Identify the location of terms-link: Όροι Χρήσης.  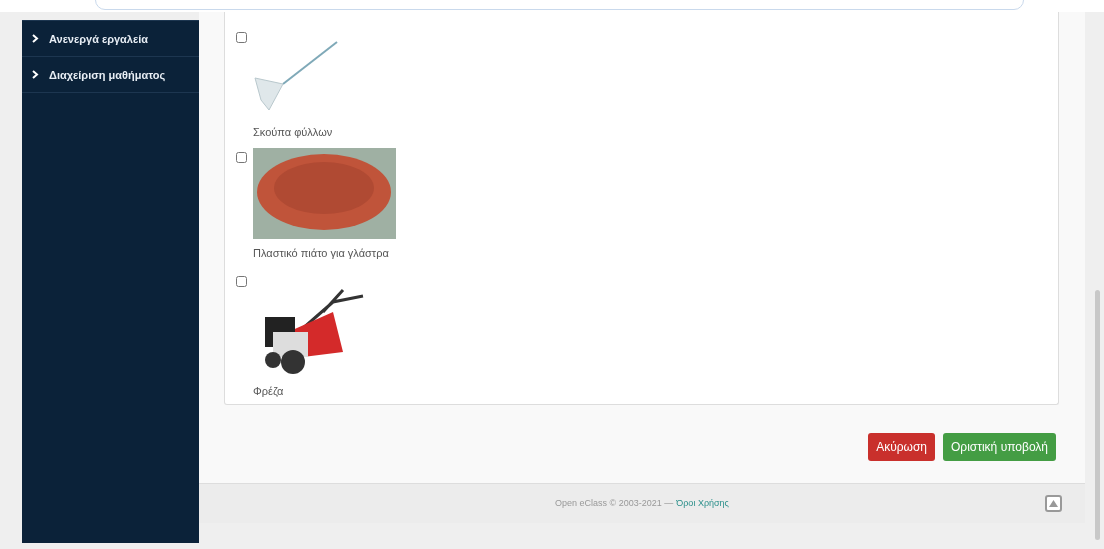
(702, 503).